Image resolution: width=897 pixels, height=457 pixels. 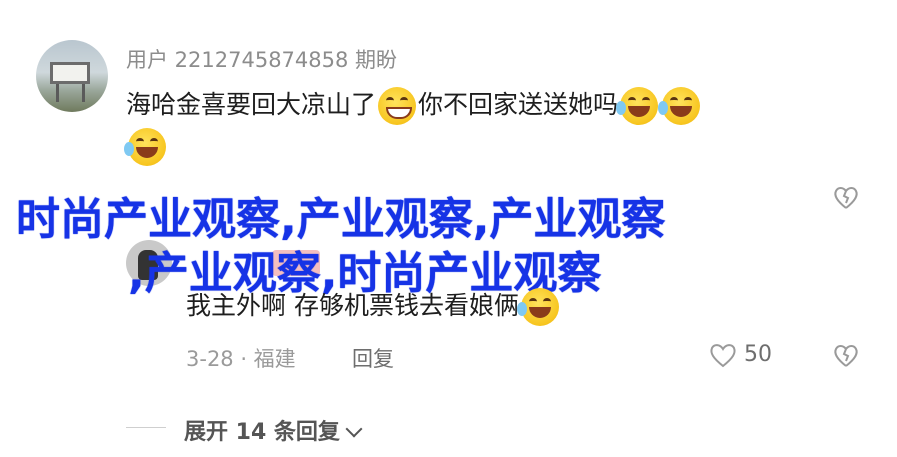 I want to click on reply-button: 回复, so click(x=373, y=358).